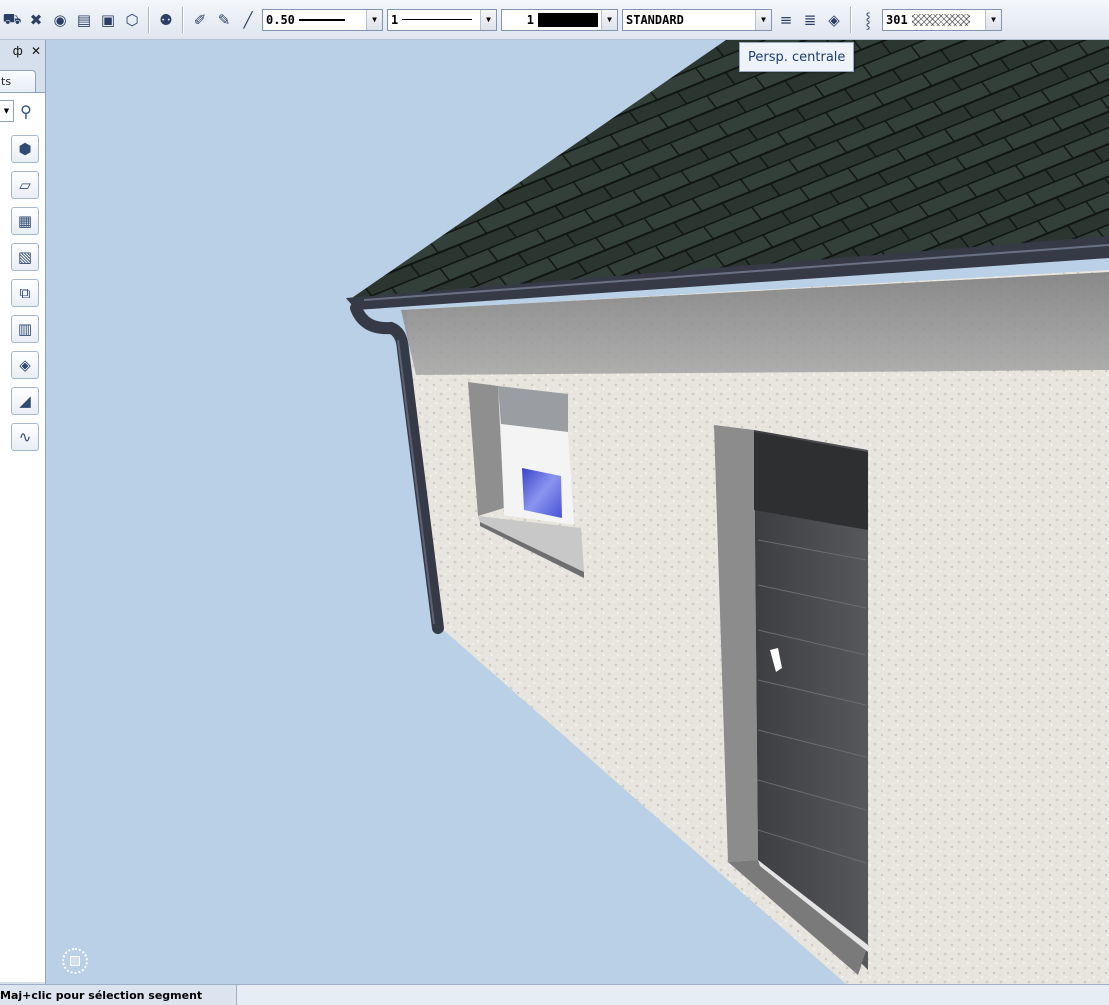 The image size is (1109, 1005). I want to click on layers-down-icon: ≣, so click(810, 20).